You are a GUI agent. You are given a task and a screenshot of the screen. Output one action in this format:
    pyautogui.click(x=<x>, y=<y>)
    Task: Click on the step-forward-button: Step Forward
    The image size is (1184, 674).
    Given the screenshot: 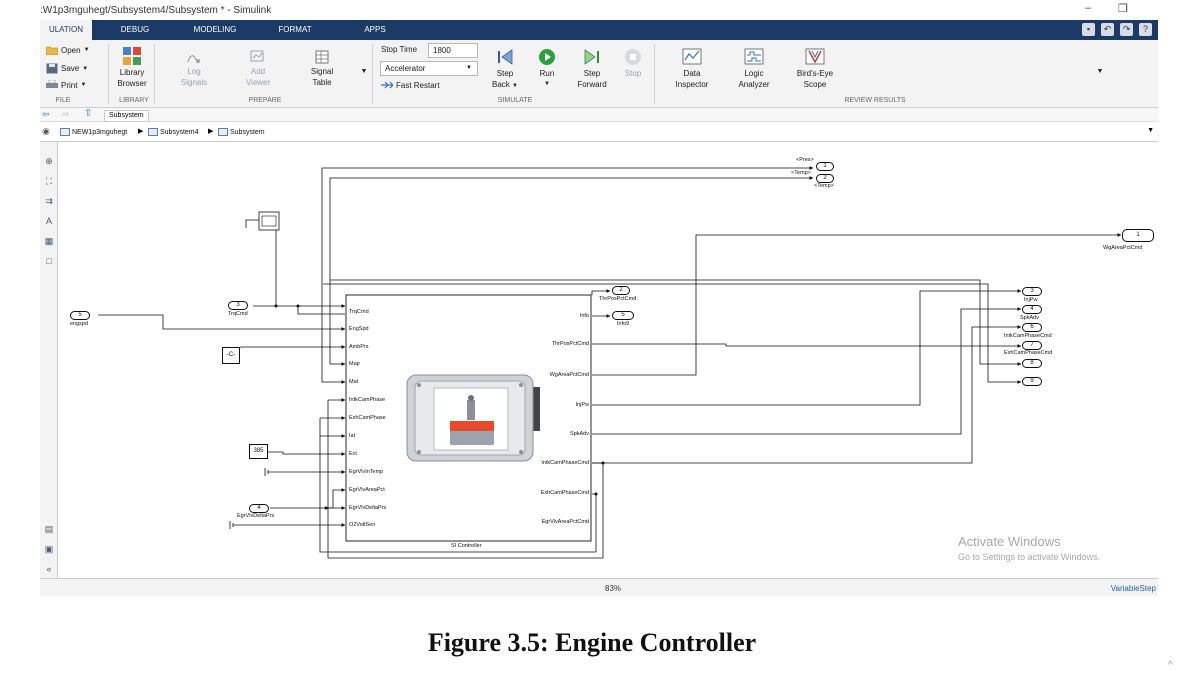 What is the action you would take?
    pyautogui.click(x=592, y=69)
    